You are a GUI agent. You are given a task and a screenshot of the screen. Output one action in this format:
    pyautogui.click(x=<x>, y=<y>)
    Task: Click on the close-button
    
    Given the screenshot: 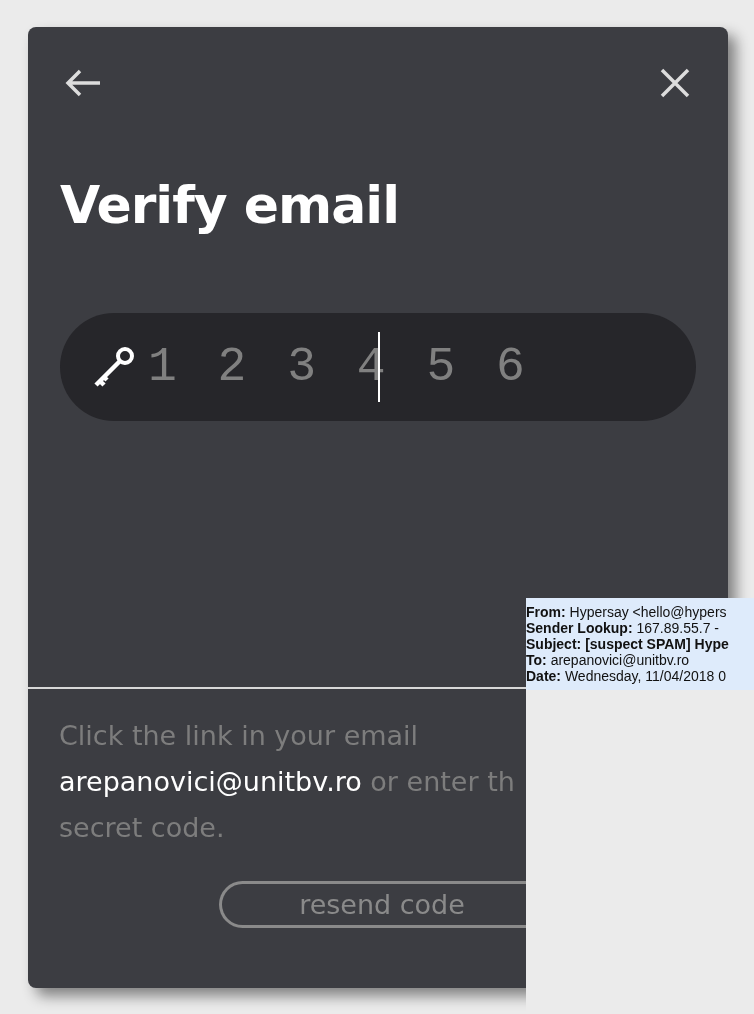 What is the action you would take?
    pyautogui.click(x=675, y=83)
    